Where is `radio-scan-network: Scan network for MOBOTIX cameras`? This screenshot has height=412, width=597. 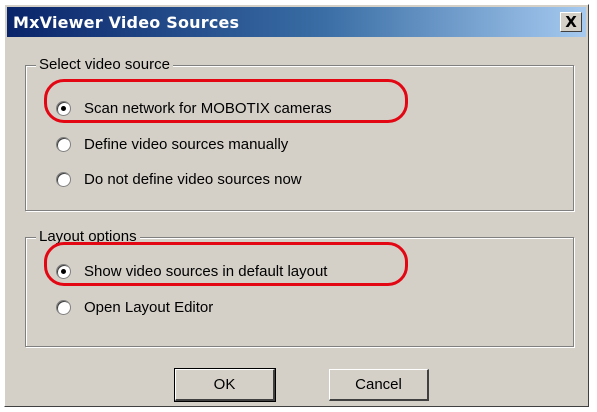
radio-scan-network: Scan network for MOBOTIX cameras is located at coordinates (194, 108).